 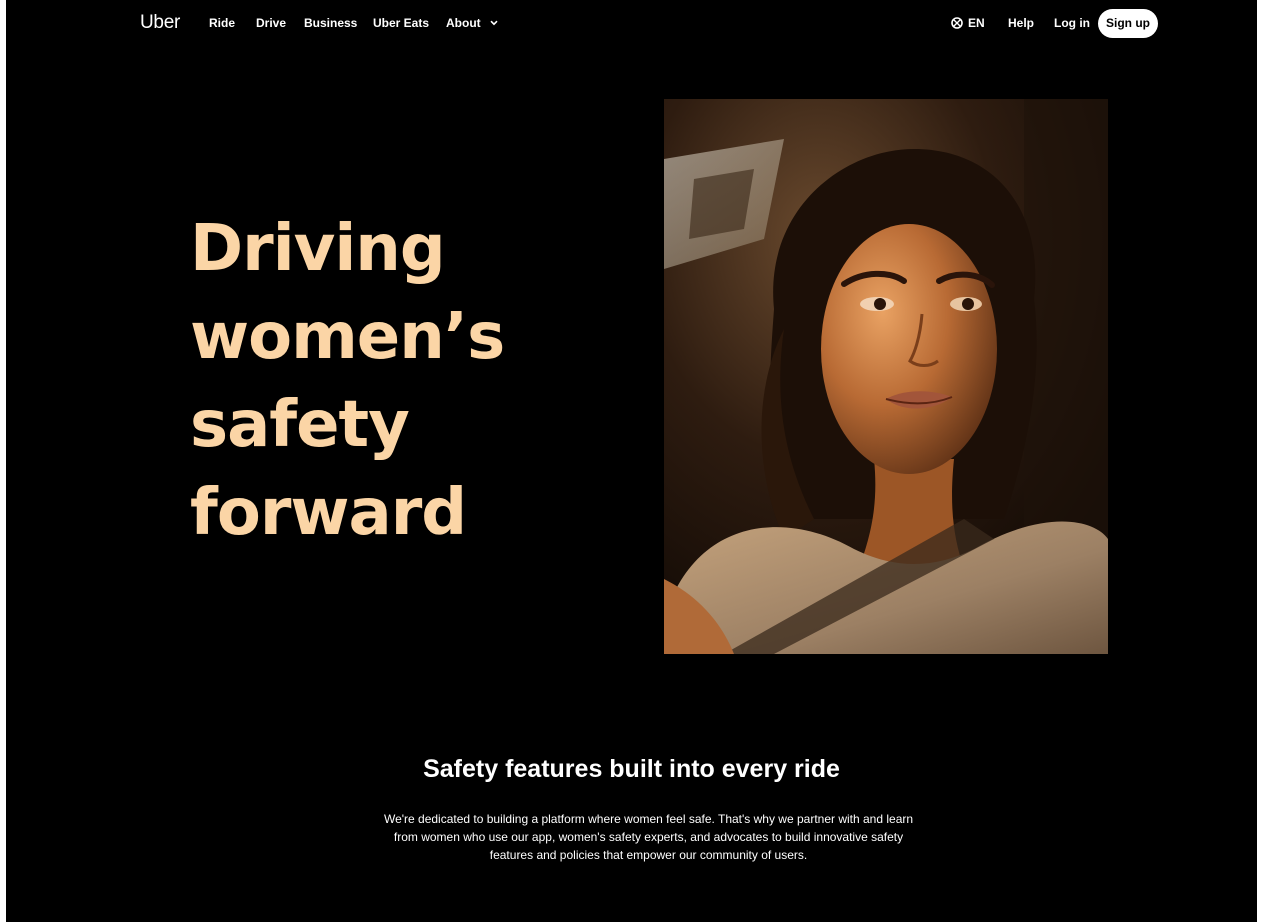 What do you see at coordinates (347, 337) in the screenshot?
I see `hero-title-line-2: women’s` at bounding box center [347, 337].